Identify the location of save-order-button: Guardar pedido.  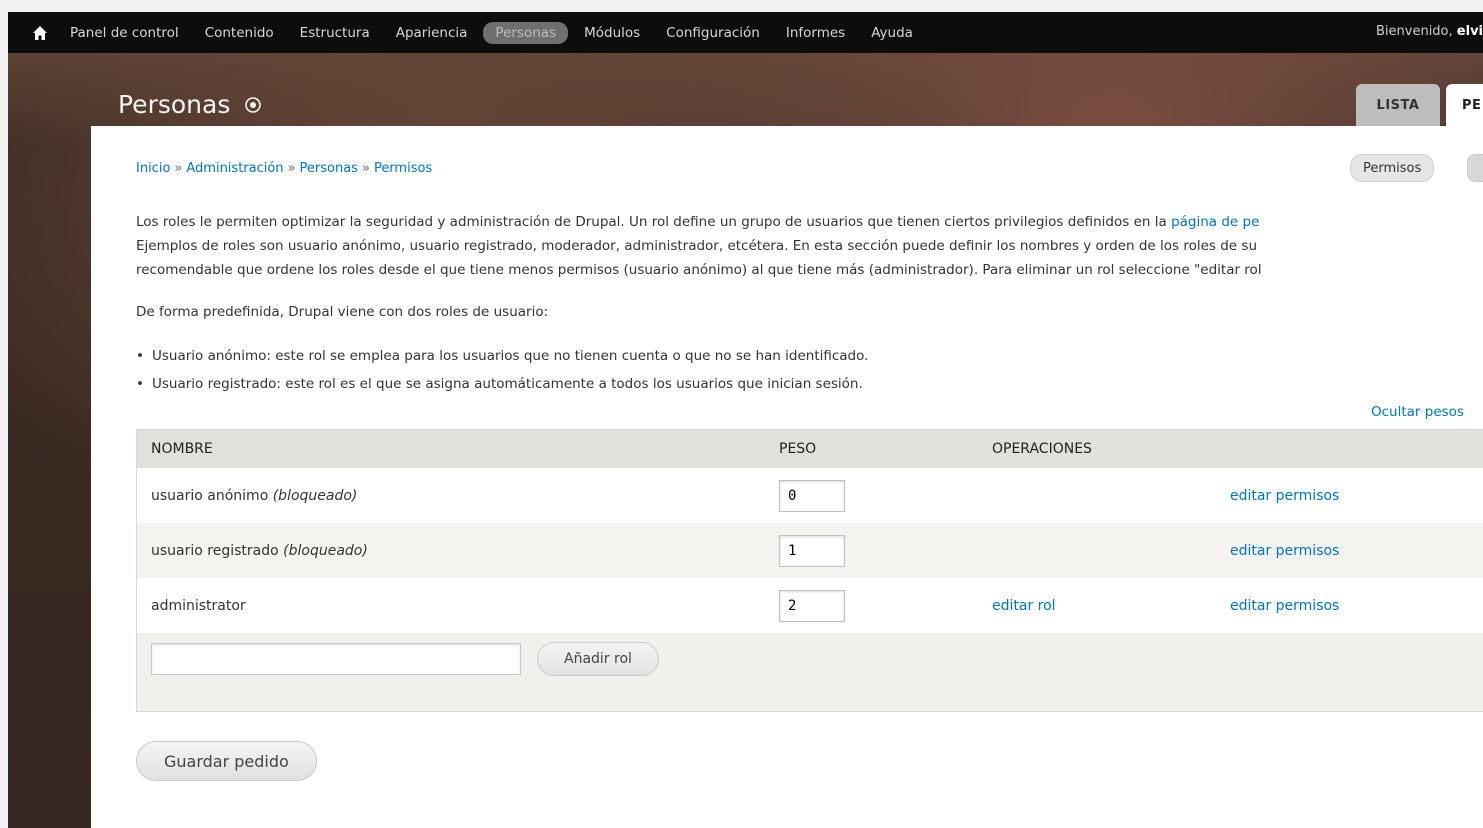
(226, 761).